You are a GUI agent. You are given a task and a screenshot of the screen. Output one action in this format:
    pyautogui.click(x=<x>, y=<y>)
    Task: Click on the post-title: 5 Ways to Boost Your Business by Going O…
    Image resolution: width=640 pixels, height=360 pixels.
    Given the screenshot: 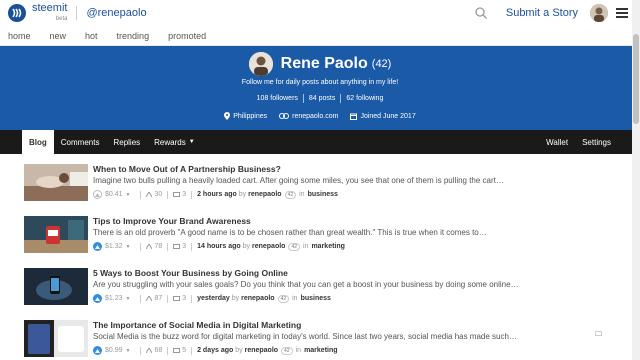 What is the action you would take?
    pyautogui.click(x=350, y=273)
    